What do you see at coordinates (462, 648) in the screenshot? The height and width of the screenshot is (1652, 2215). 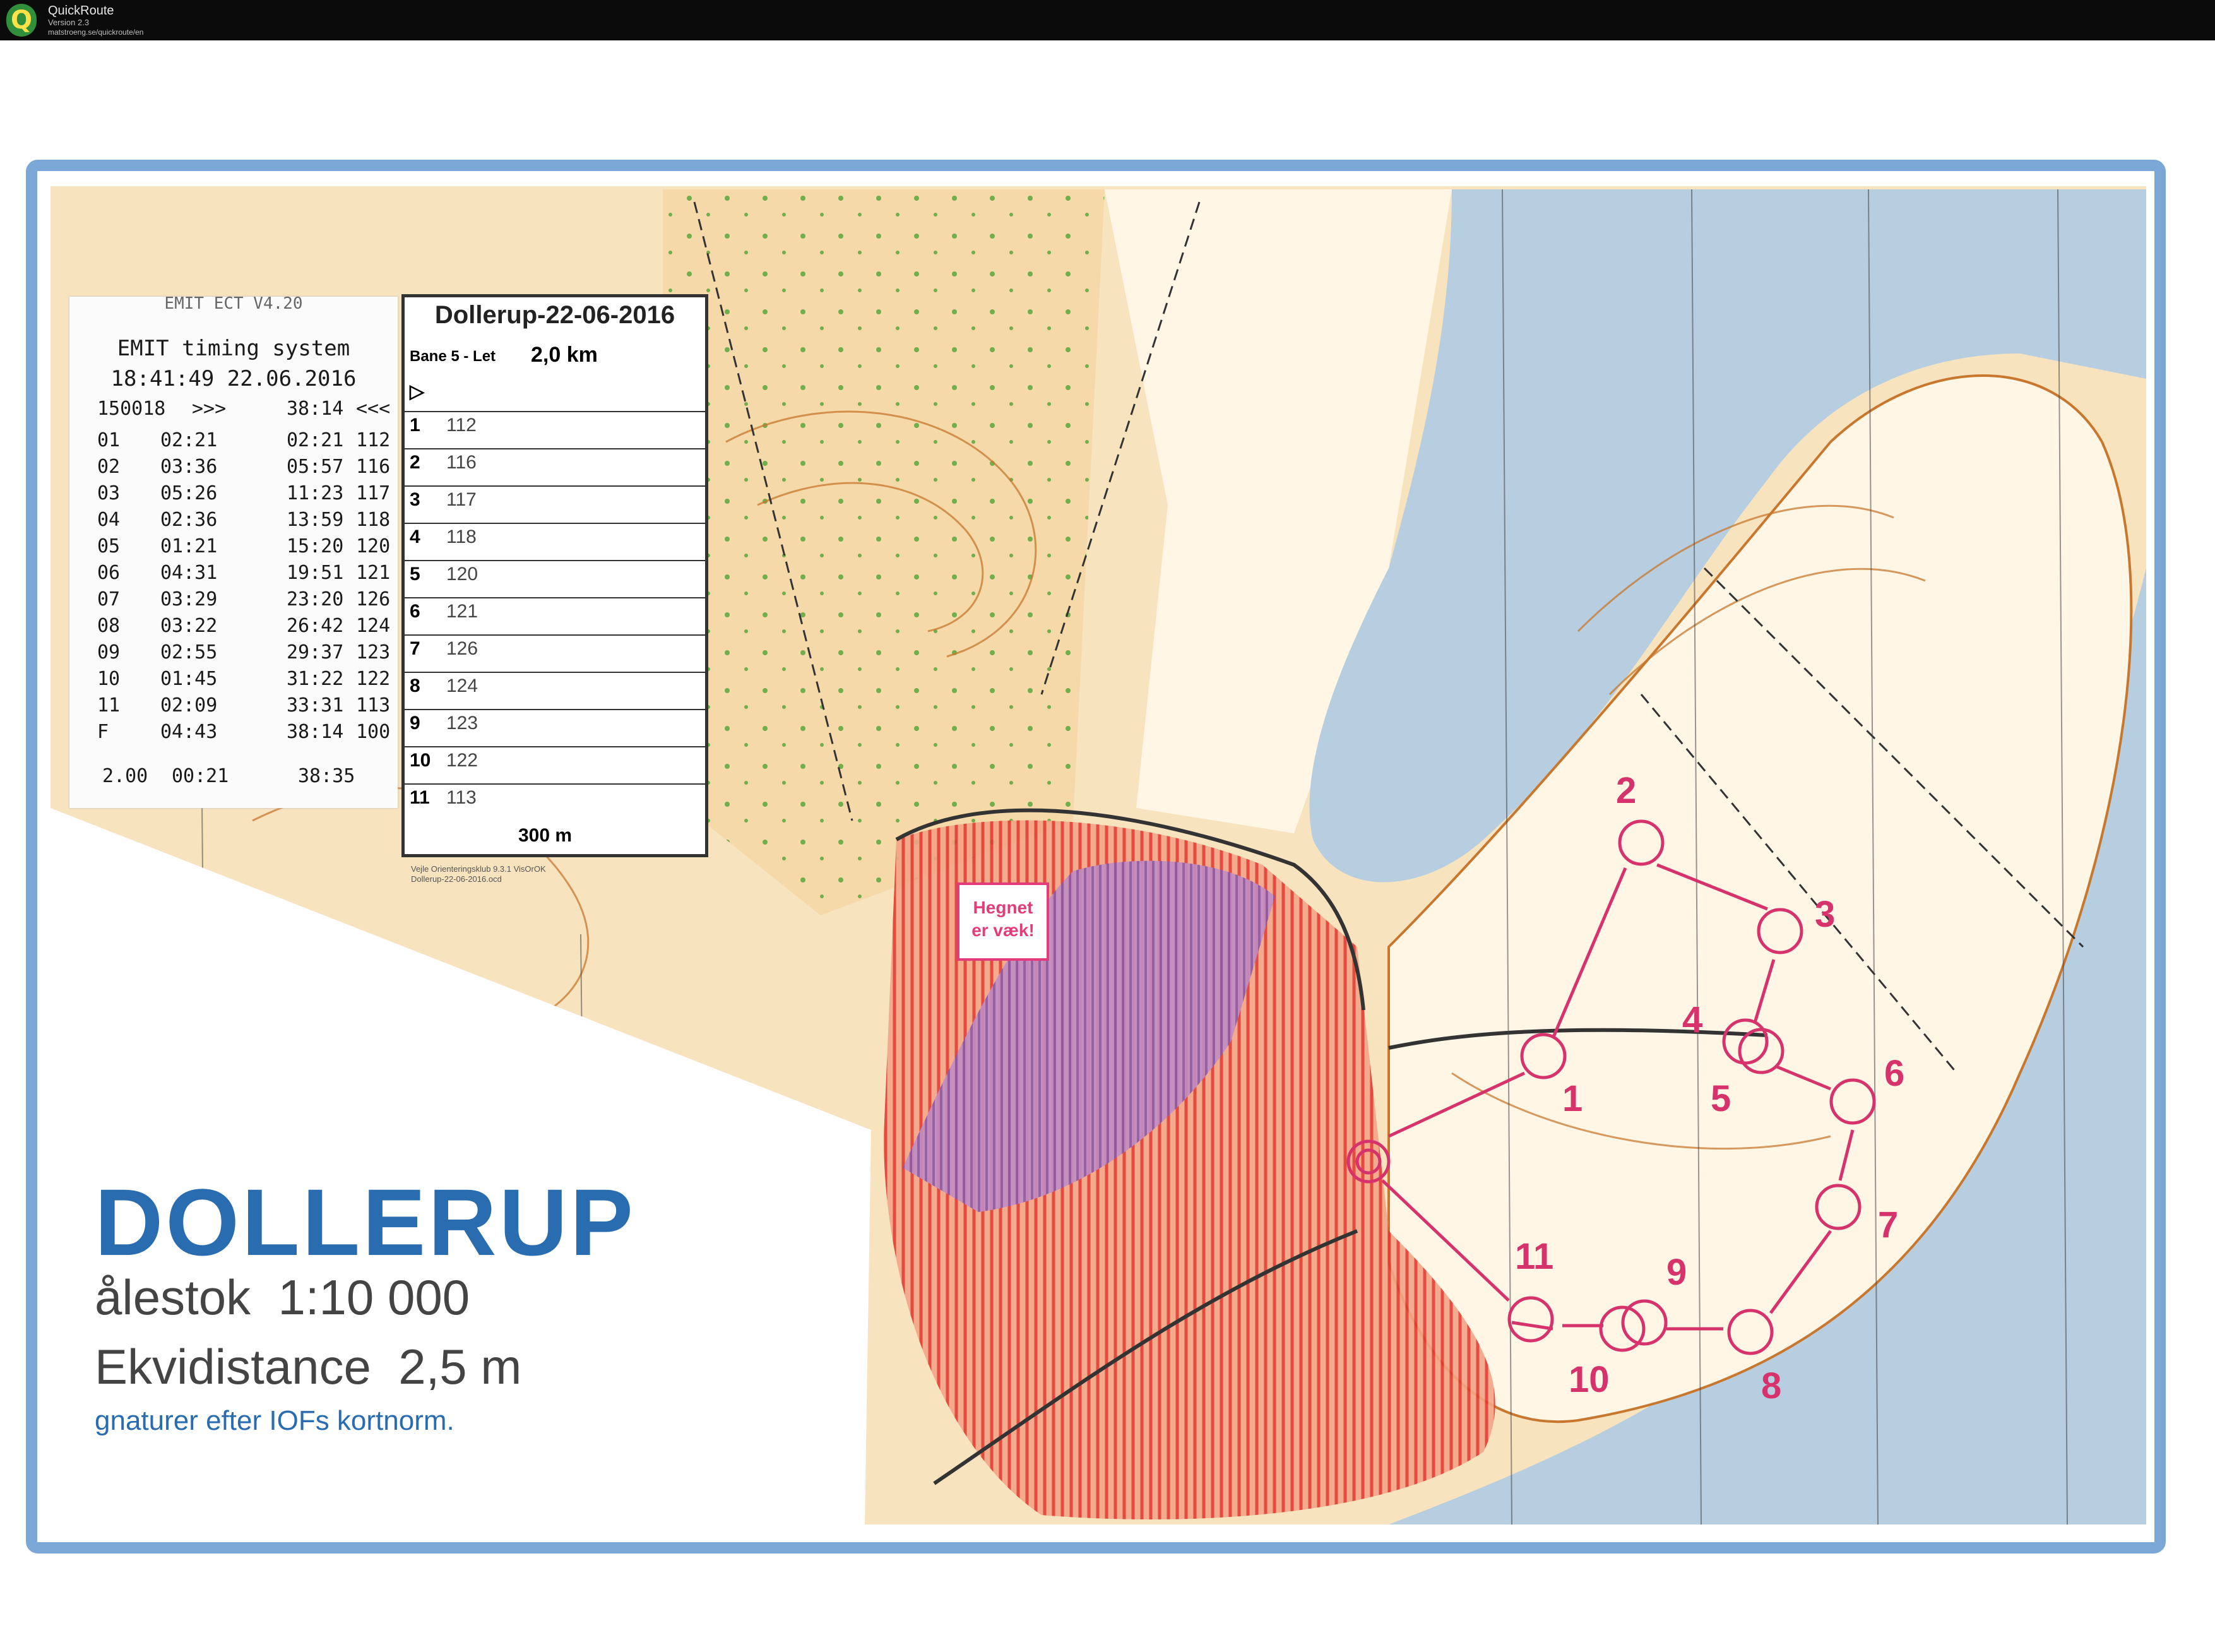 I see `description-control-code: 126` at bounding box center [462, 648].